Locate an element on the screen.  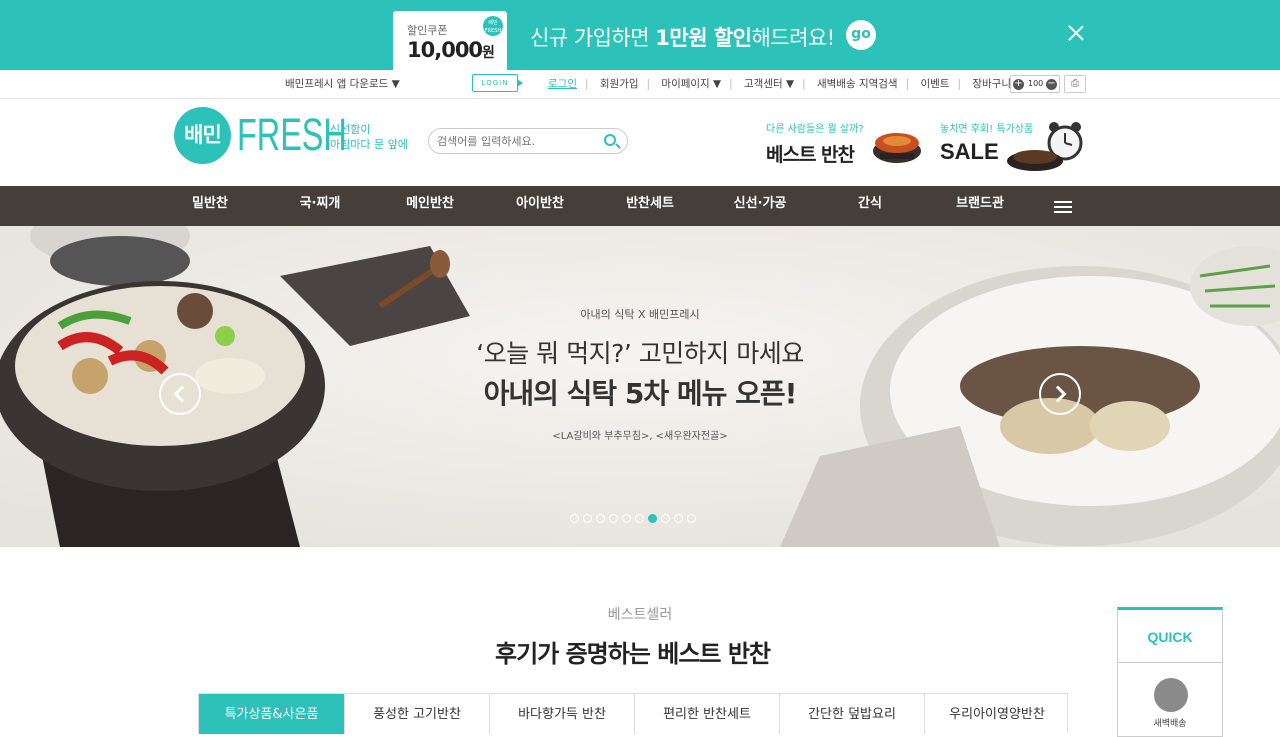
mypage-link: 마이페이지 ▼ is located at coordinates (691, 83).